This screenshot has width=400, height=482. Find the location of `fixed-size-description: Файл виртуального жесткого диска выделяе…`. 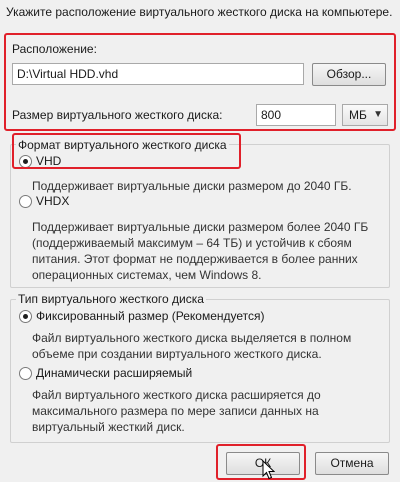

fixed-size-description: Файл виртуального жесткого диска выделяе… is located at coordinates (192, 346).